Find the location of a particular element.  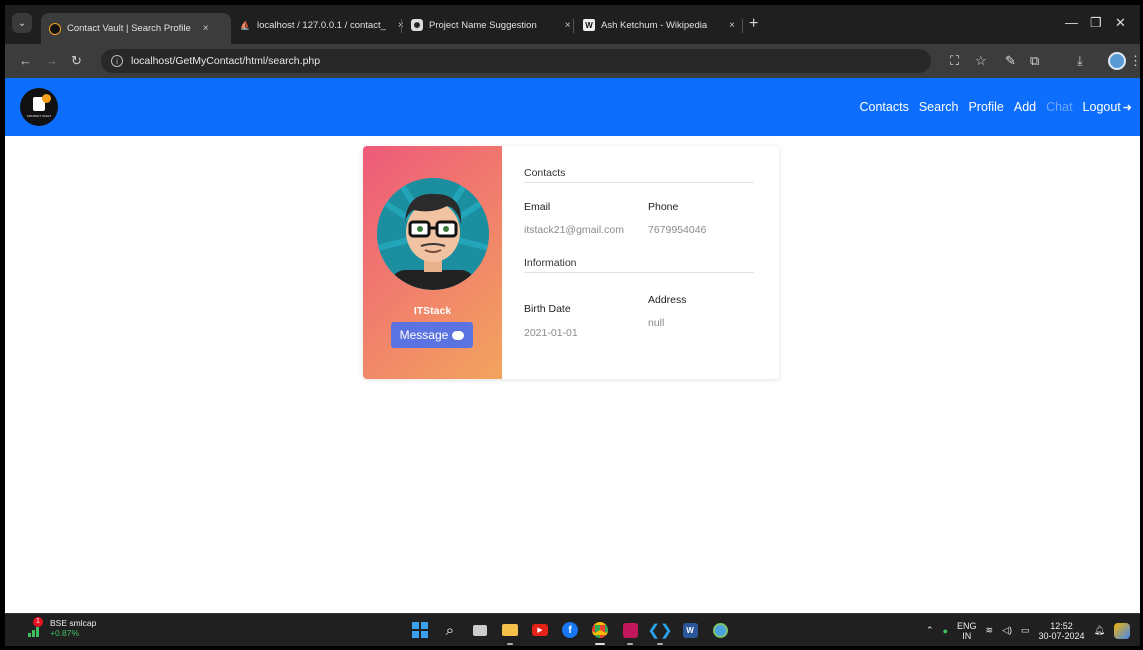

contact-vault-favicon-icon is located at coordinates (55, 28).